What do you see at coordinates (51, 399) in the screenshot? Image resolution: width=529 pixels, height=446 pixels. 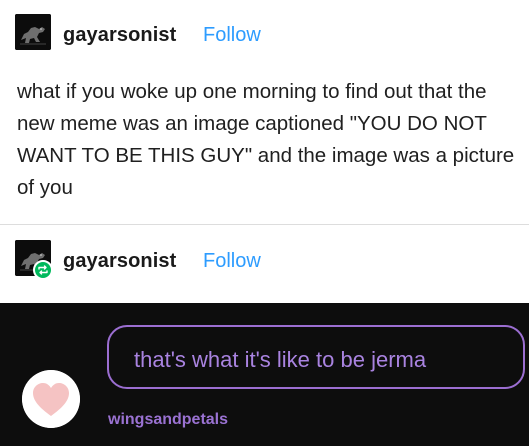 I see `heart-avatar-icon` at bounding box center [51, 399].